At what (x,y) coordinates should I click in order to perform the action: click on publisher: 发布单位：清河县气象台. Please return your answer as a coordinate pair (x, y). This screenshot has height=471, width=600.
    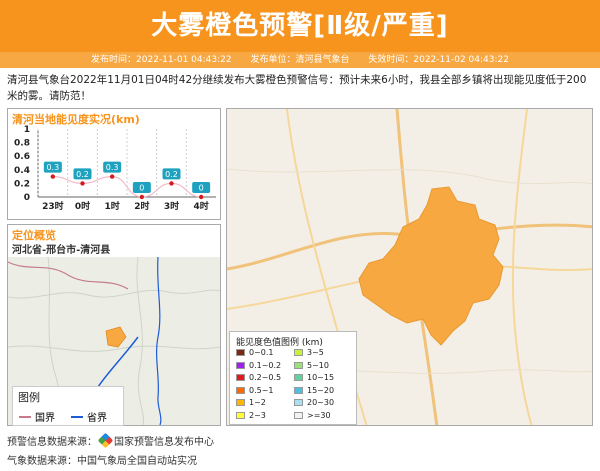
    Looking at the image, I should click on (300, 60).